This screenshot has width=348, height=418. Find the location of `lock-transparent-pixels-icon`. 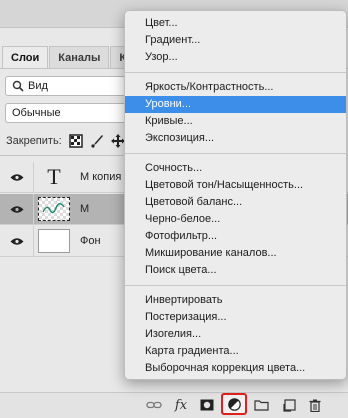

lock-transparent-pixels-icon is located at coordinates (76, 141).